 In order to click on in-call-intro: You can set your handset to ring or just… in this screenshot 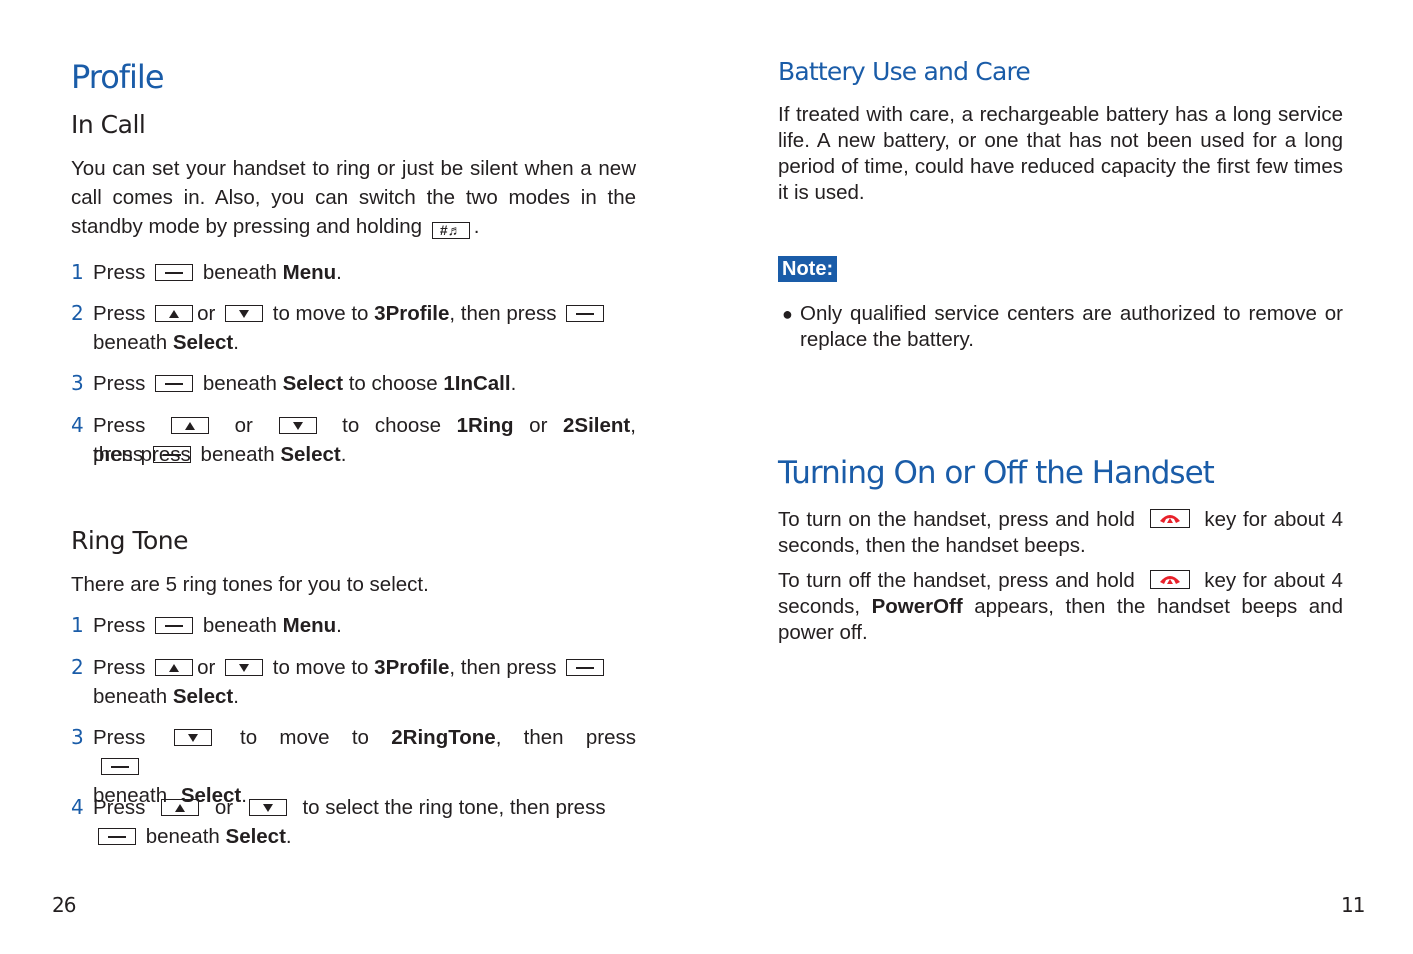, I will do `click(353, 198)`.